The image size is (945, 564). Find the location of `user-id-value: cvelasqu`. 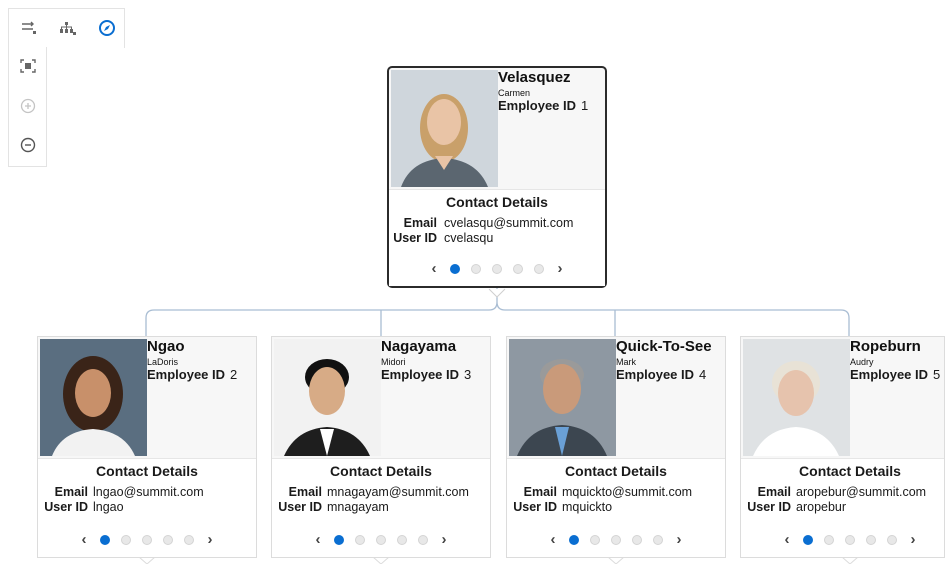

user-id-value: cvelasqu is located at coordinates (469, 238).